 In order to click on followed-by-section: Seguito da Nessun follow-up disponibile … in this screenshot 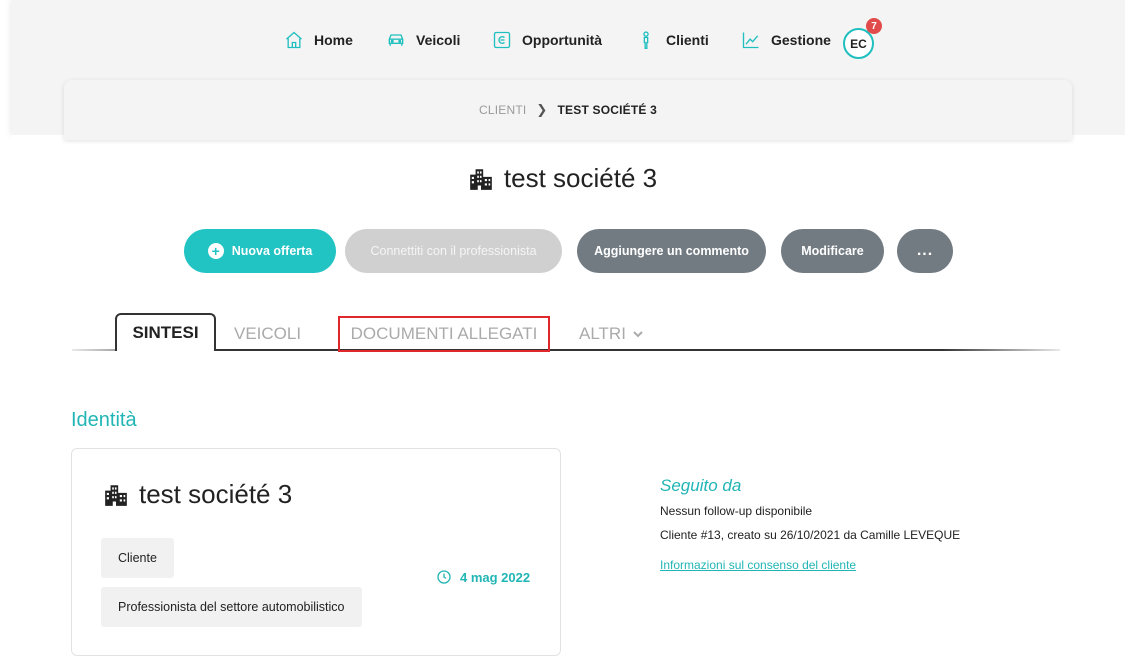, I will do `click(880, 525)`.